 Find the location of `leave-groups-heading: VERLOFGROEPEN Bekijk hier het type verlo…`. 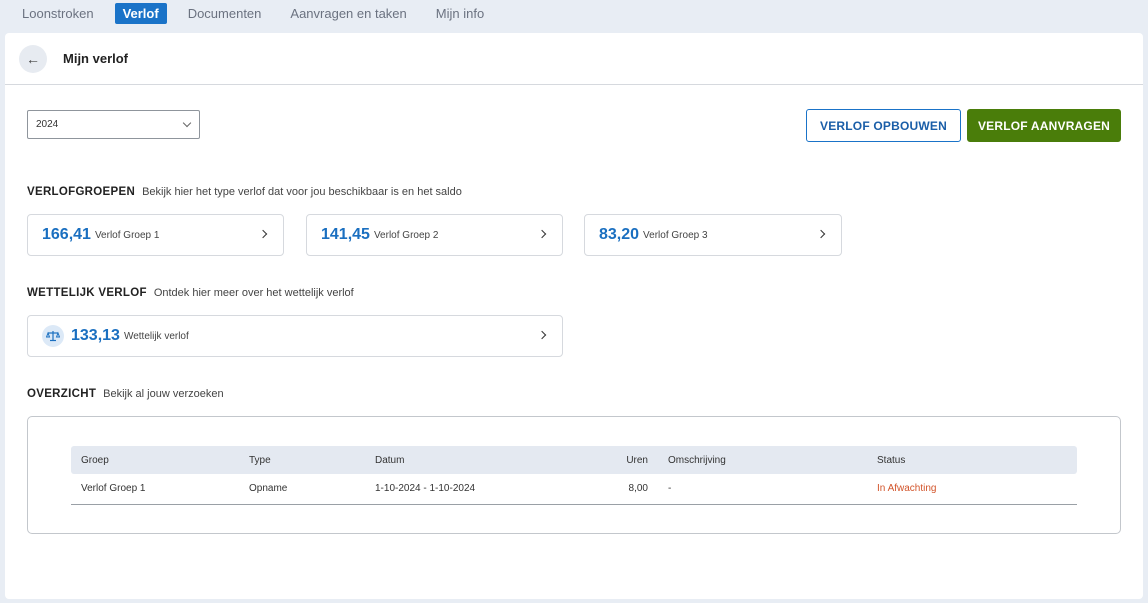

leave-groups-heading: VERLOFGROEPEN Bekijk hier het type verlo… is located at coordinates (244, 192).